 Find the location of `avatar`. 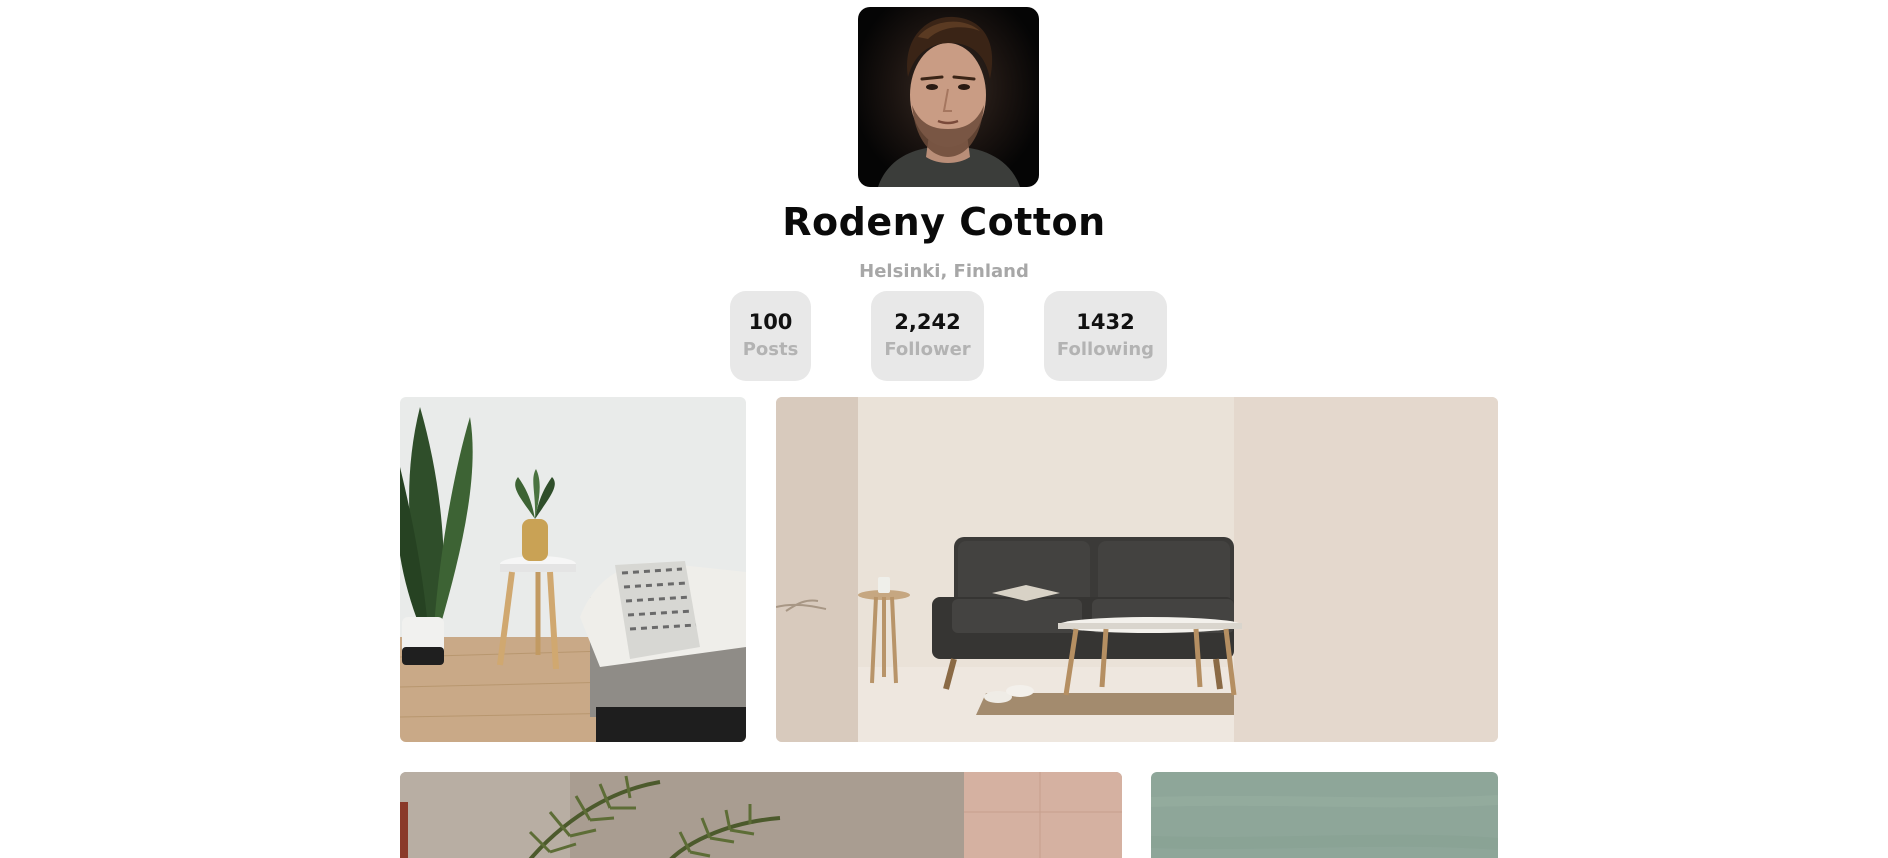

avatar is located at coordinates (948, 97).